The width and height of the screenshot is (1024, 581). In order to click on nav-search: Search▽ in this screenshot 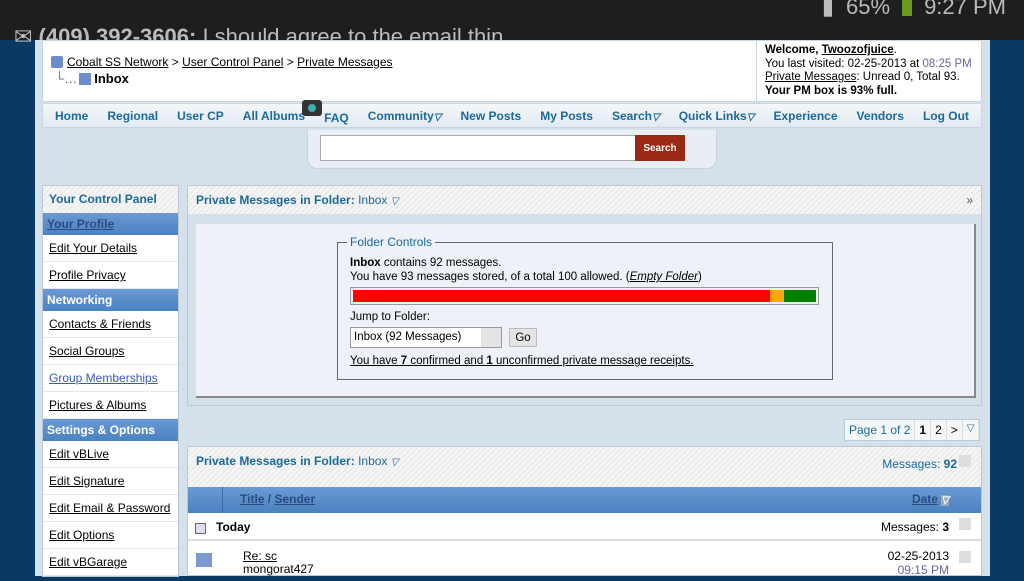, I will do `click(636, 116)`.